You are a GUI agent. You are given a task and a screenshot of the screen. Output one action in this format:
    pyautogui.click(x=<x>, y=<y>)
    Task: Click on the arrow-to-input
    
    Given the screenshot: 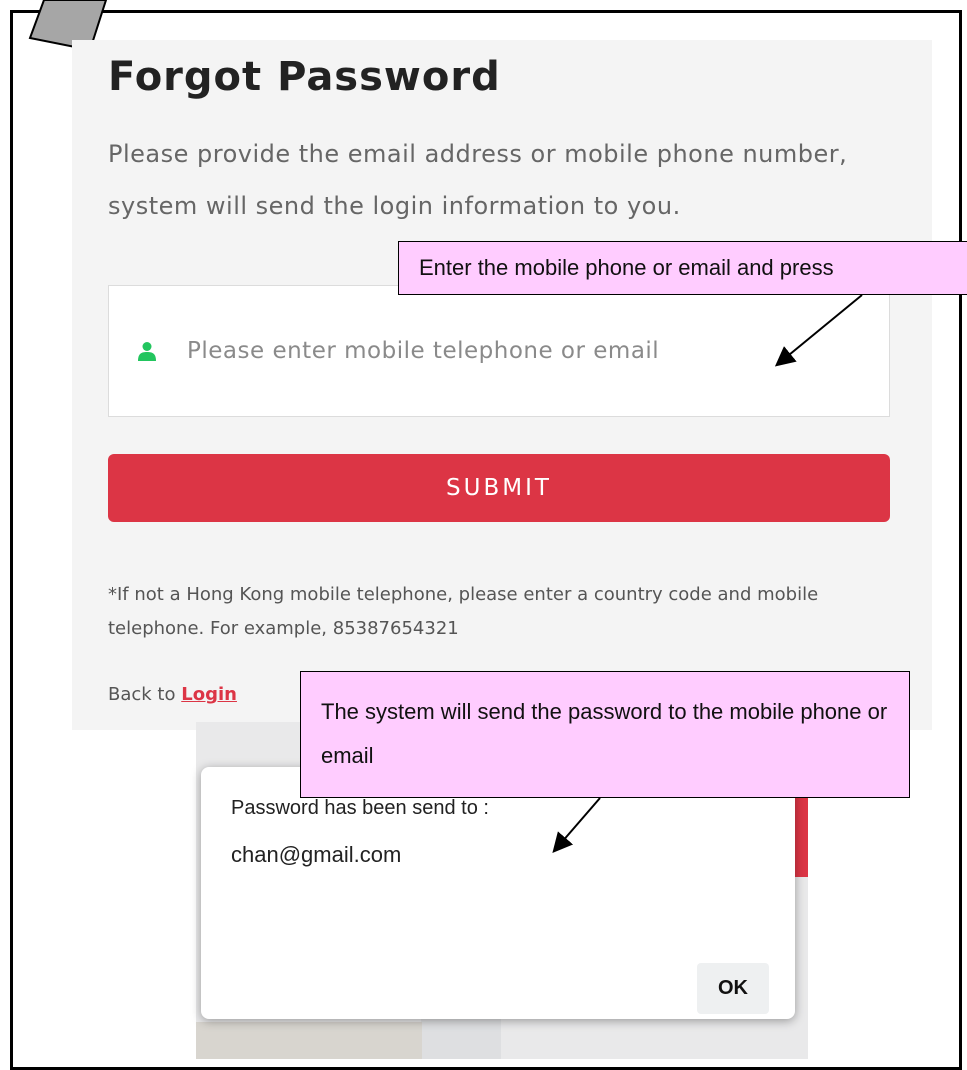 What is the action you would take?
    pyautogui.click(x=818, y=330)
    